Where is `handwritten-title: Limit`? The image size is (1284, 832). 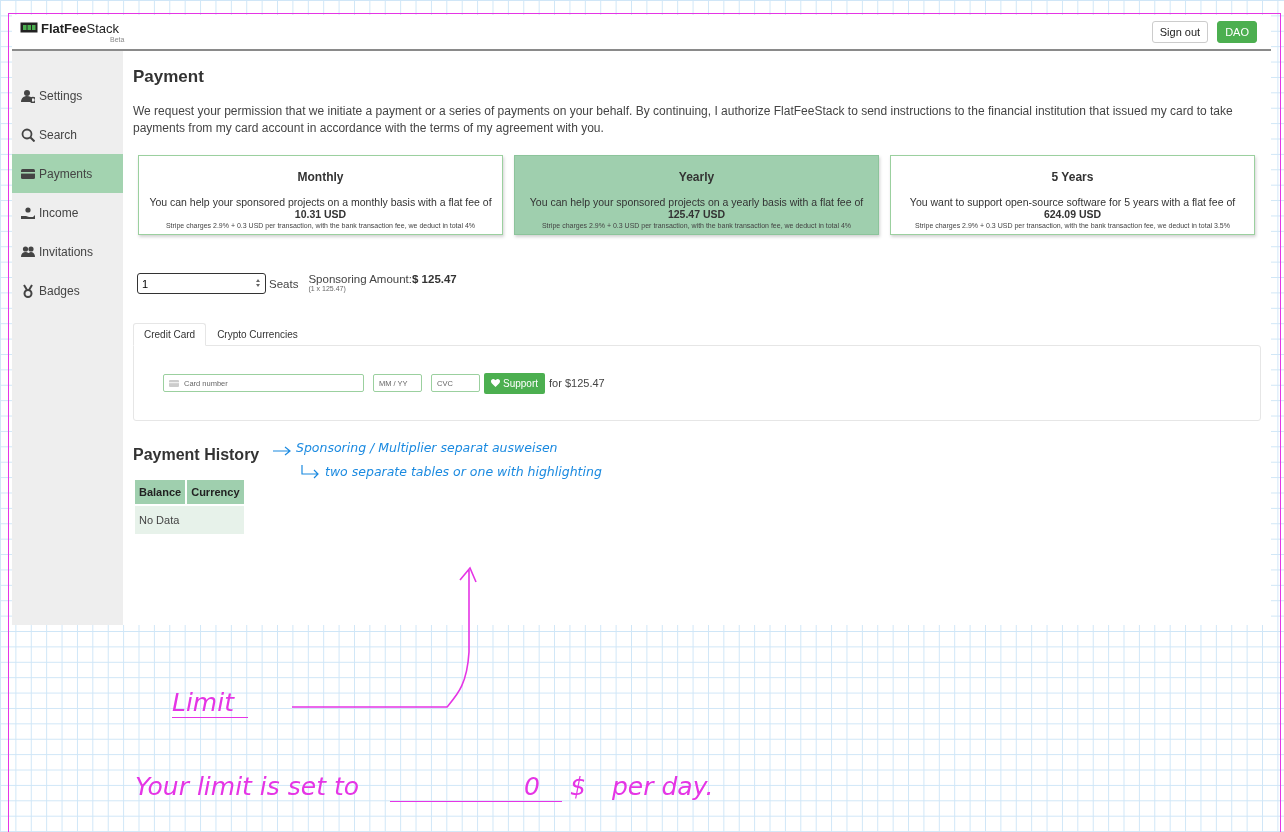 handwritten-title: Limit is located at coordinates (210, 703).